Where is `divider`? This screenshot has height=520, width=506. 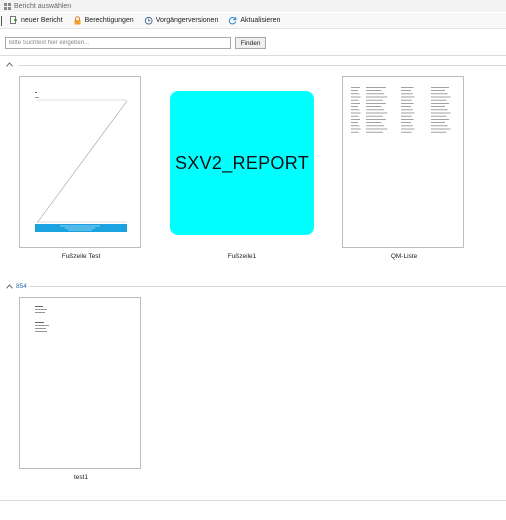
divider is located at coordinates (253, 55).